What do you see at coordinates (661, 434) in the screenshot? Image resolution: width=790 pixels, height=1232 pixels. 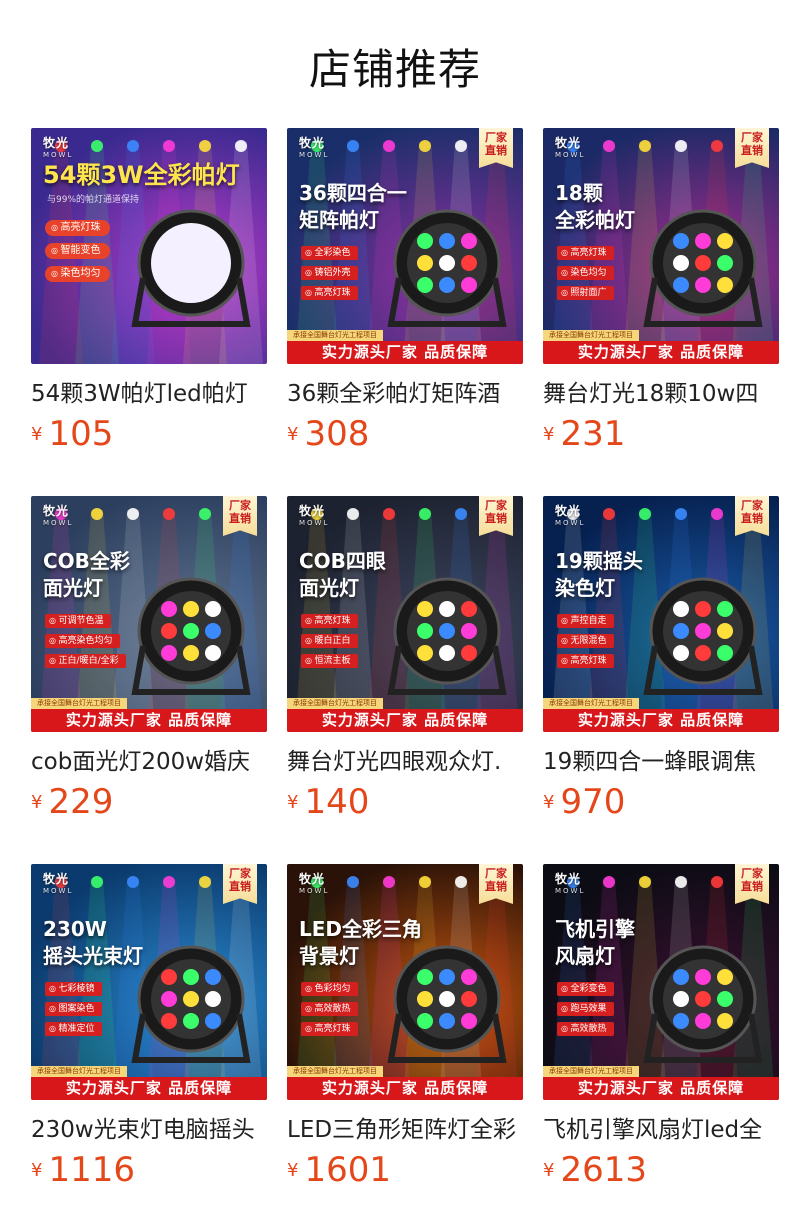 I see `product-price: ¥231` at bounding box center [661, 434].